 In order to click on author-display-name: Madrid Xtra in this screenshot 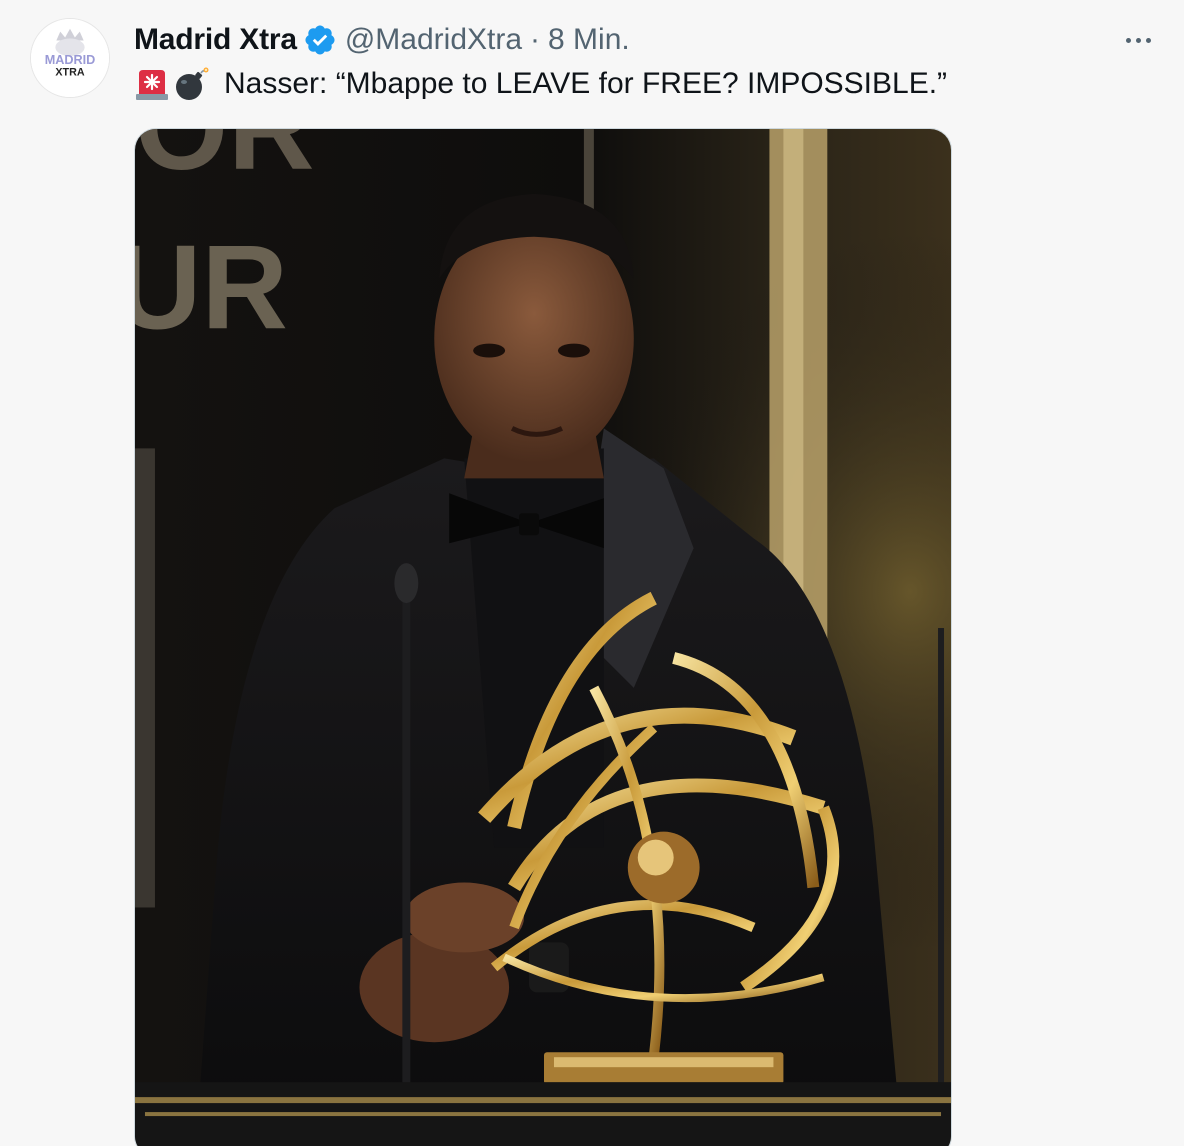, I will do `click(215, 40)`.